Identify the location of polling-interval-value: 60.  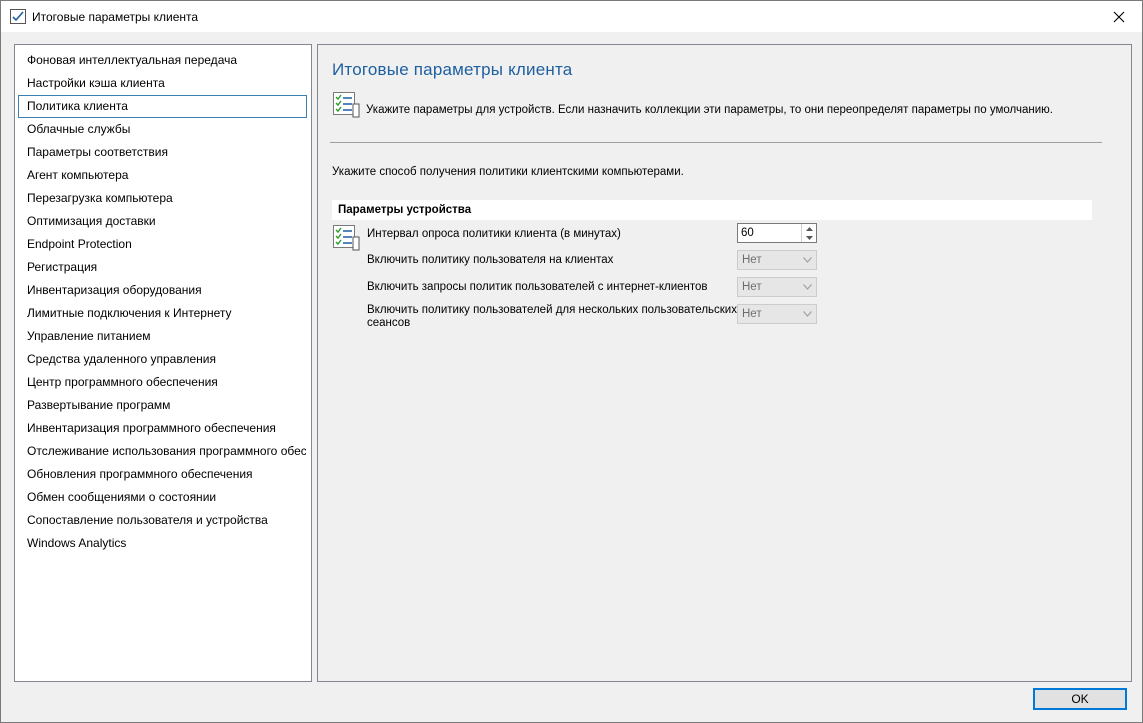
(747, 233).